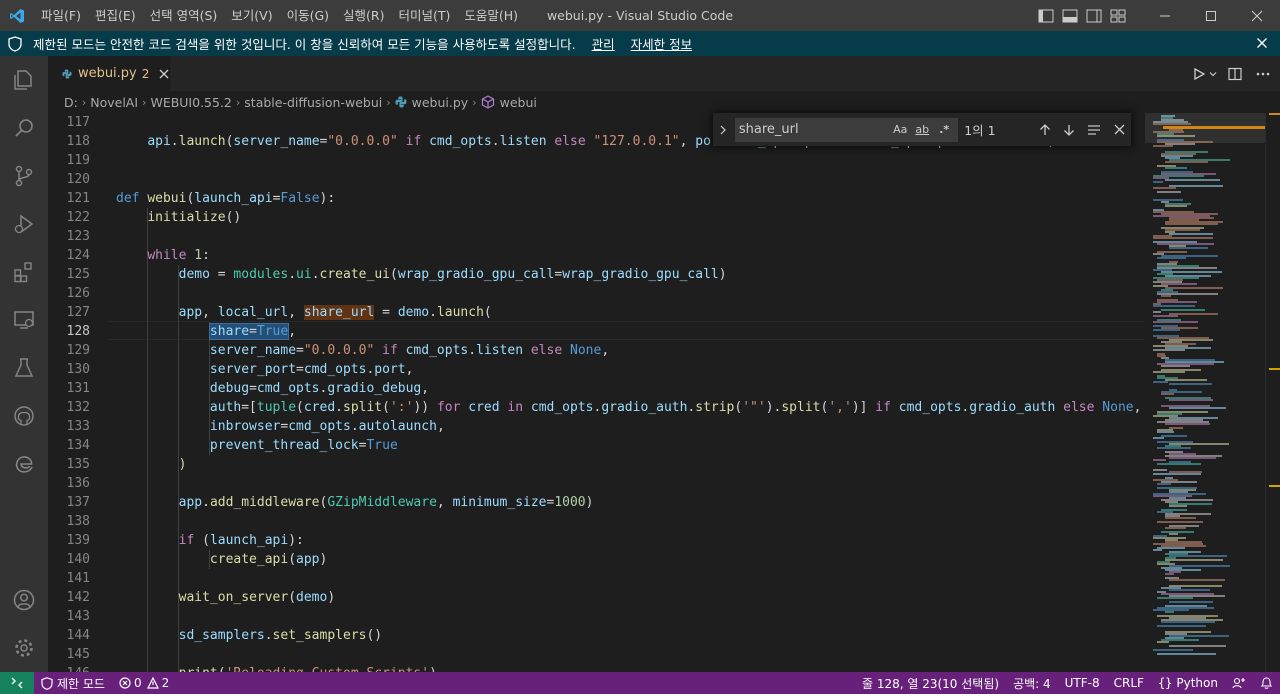  I want to click on breadcrumb-file: webui.py, so click(440, 102).